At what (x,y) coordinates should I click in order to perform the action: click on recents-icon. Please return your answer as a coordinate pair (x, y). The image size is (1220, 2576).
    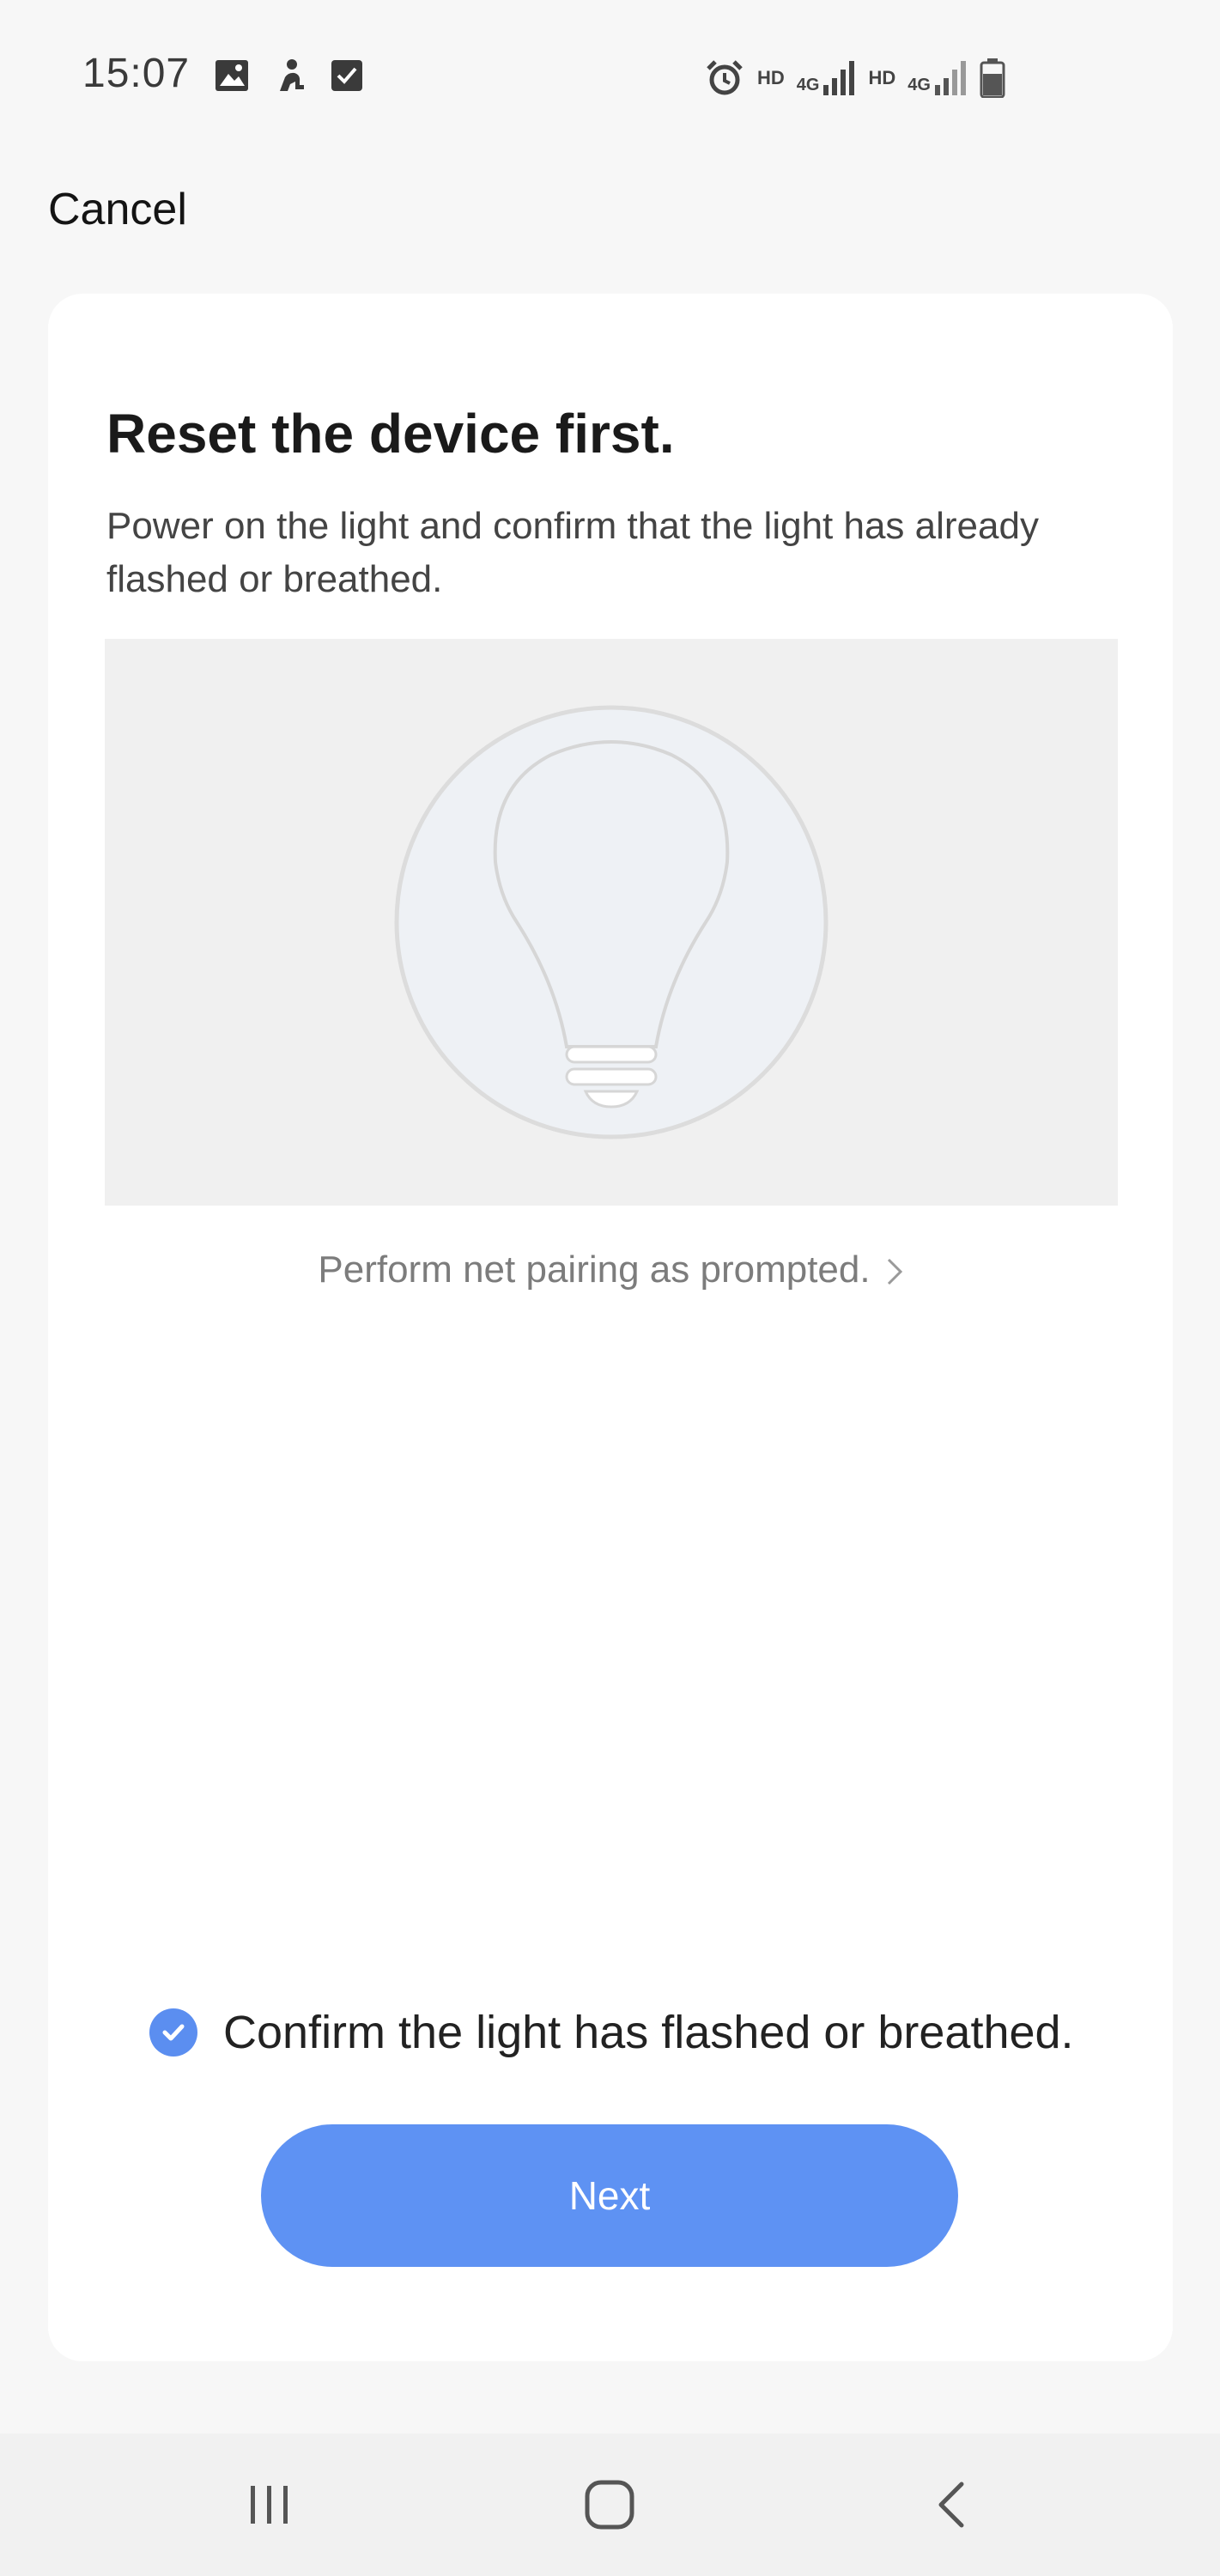
    Looking at the image, I should click on (269, 2505).